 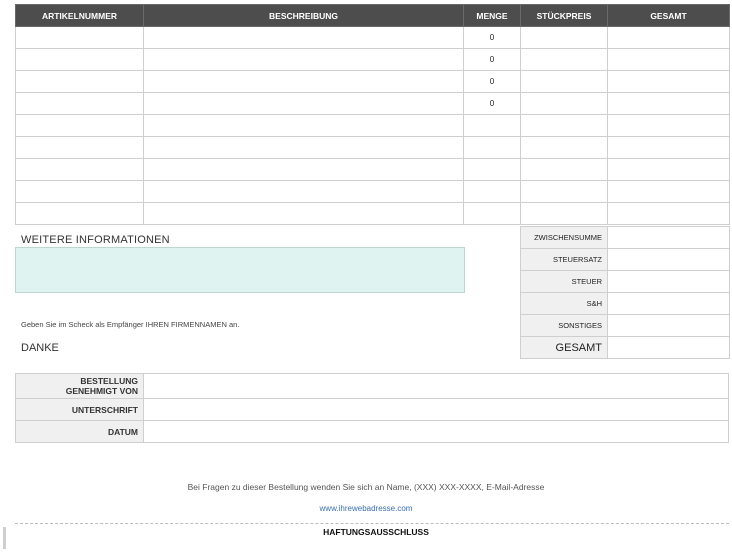 What do you see at coordinates (109, 381) in the screenshot?
I see `approved-by-label-line1: BESTELLUNG` at bounding box center [109, 381].